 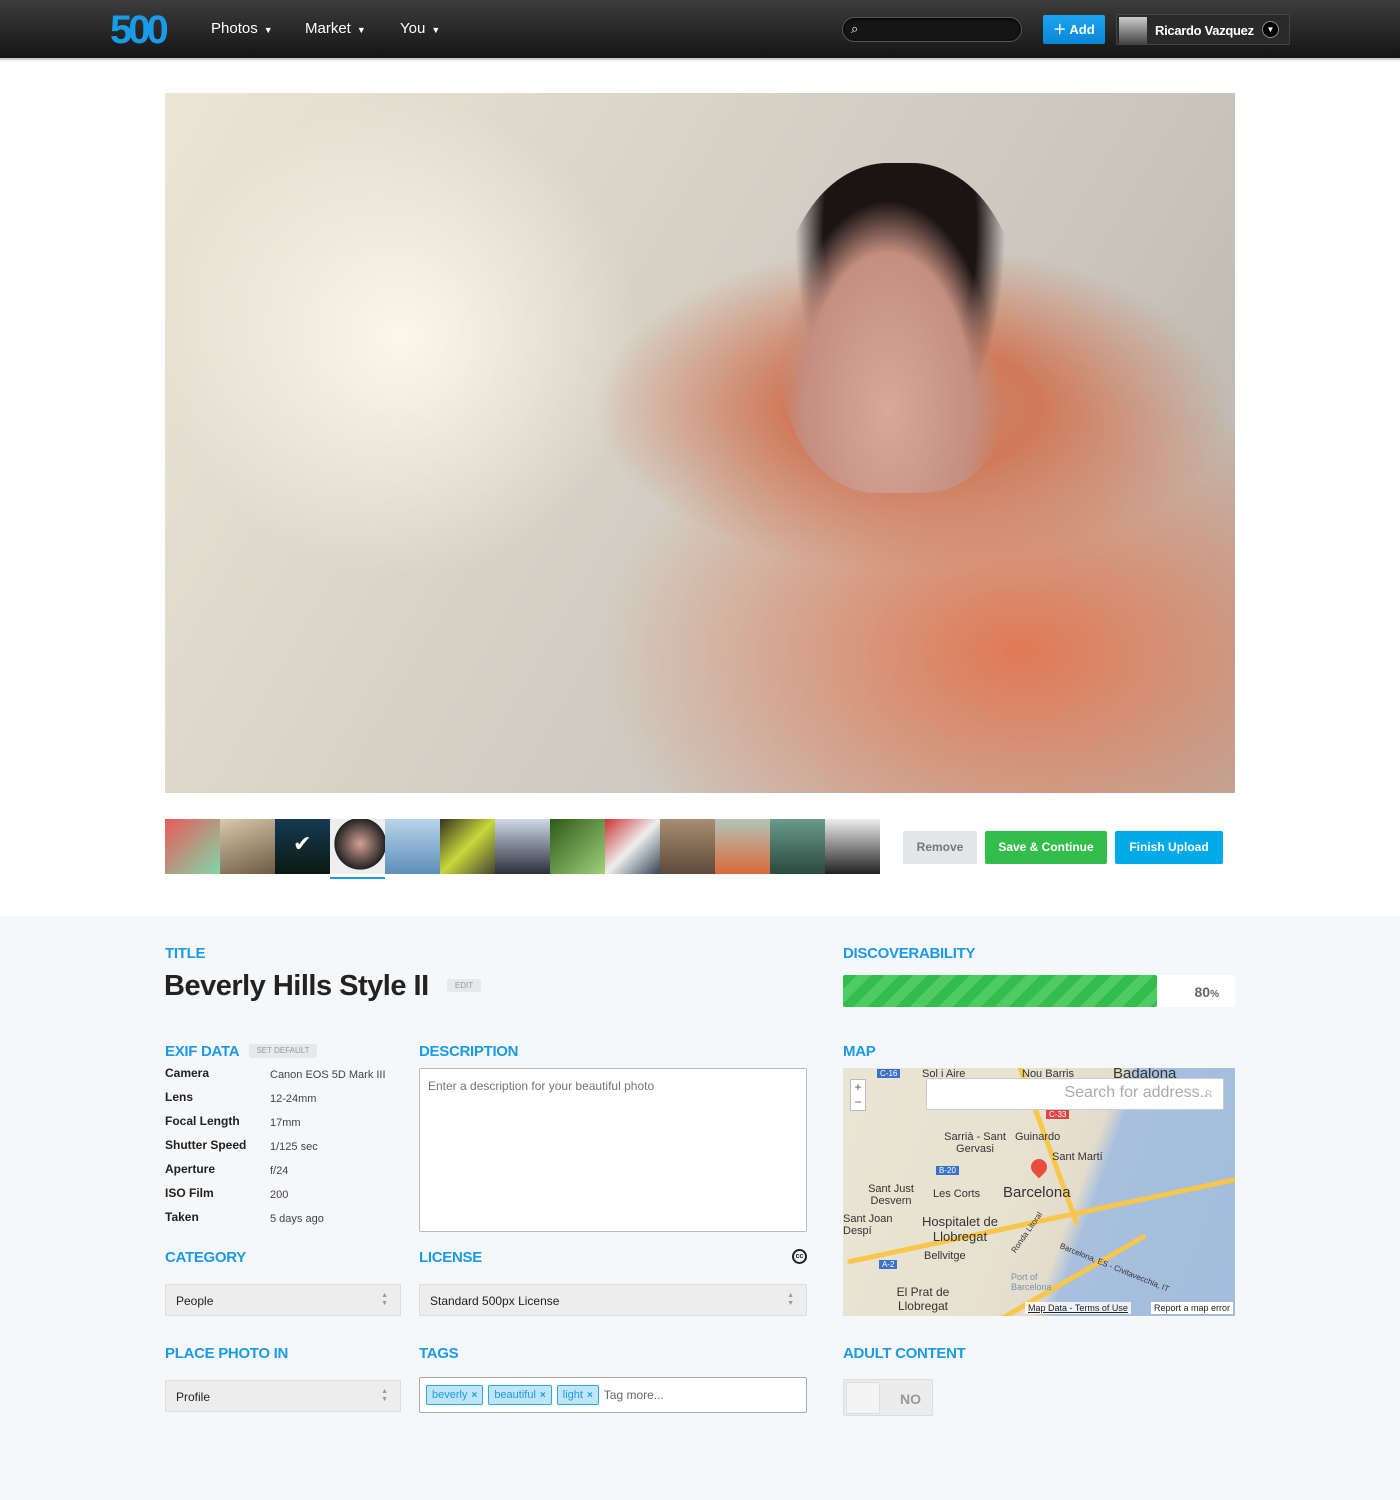 I want to click on set-default-button: SET DEFAULT, so click(x=283, y=1051).